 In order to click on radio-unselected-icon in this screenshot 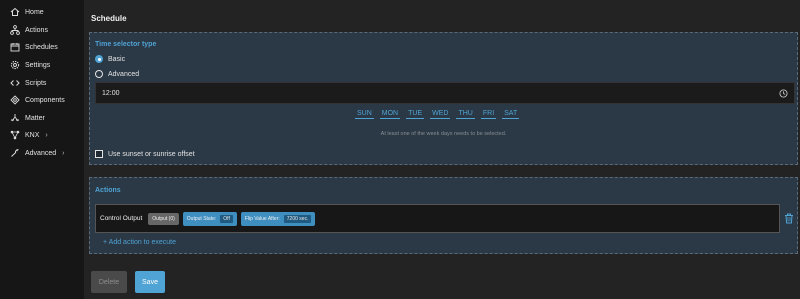, I will do `click(99, 74)`.